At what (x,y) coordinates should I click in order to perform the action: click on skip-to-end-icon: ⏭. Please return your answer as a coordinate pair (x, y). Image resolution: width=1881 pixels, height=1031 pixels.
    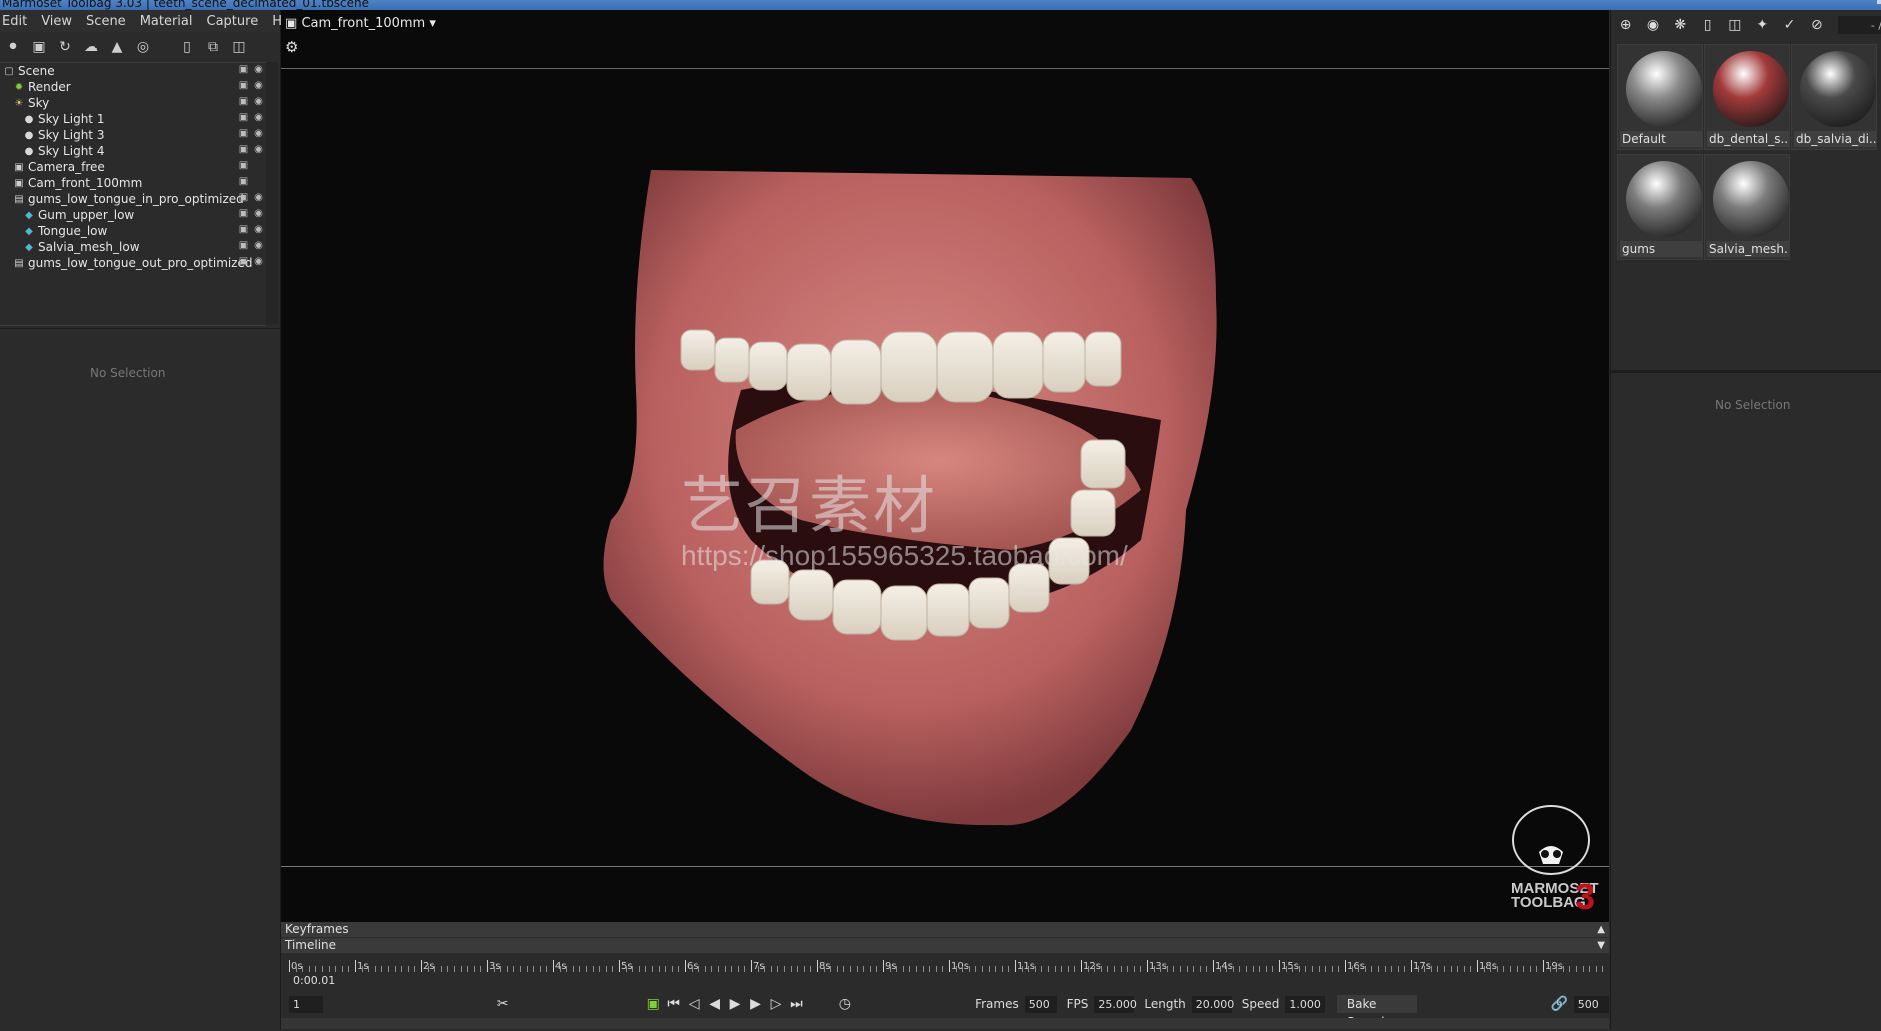
    Looking at the image, I should click on (796, 1004).